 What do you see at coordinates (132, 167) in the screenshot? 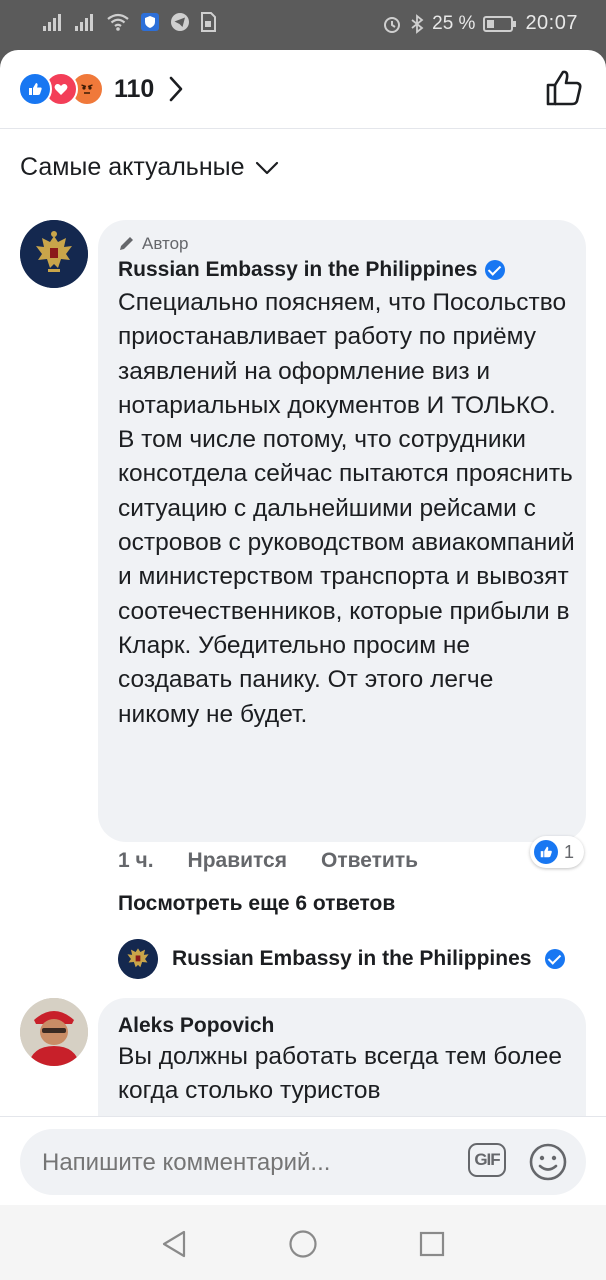
I see `sort-label: Самые актуальные` at bounding box center [132, 167].